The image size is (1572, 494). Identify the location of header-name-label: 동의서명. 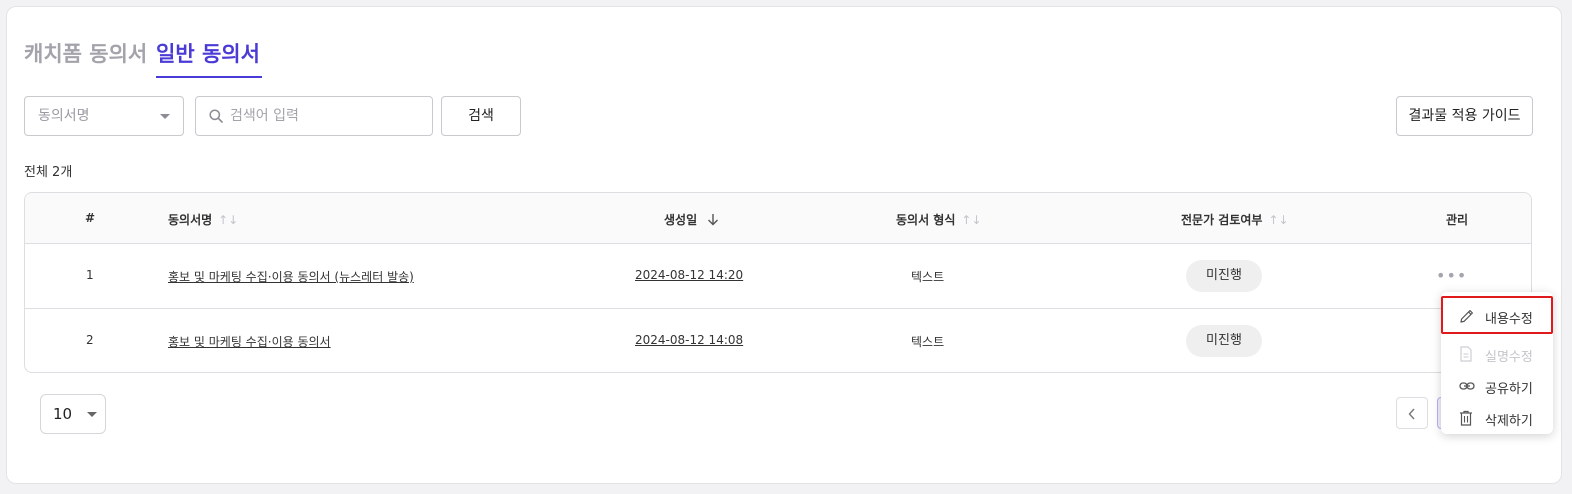
(190, 220).